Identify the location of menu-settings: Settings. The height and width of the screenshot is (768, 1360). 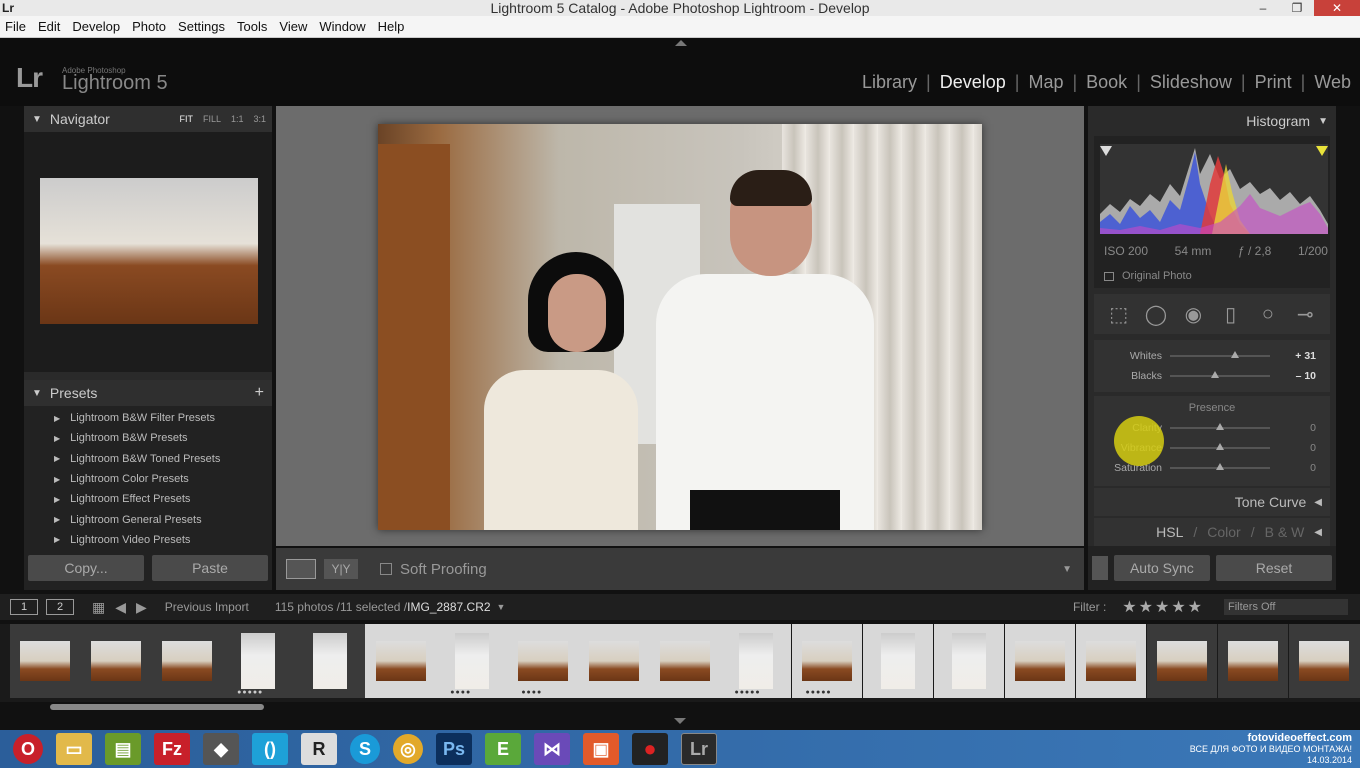
(202, 26).